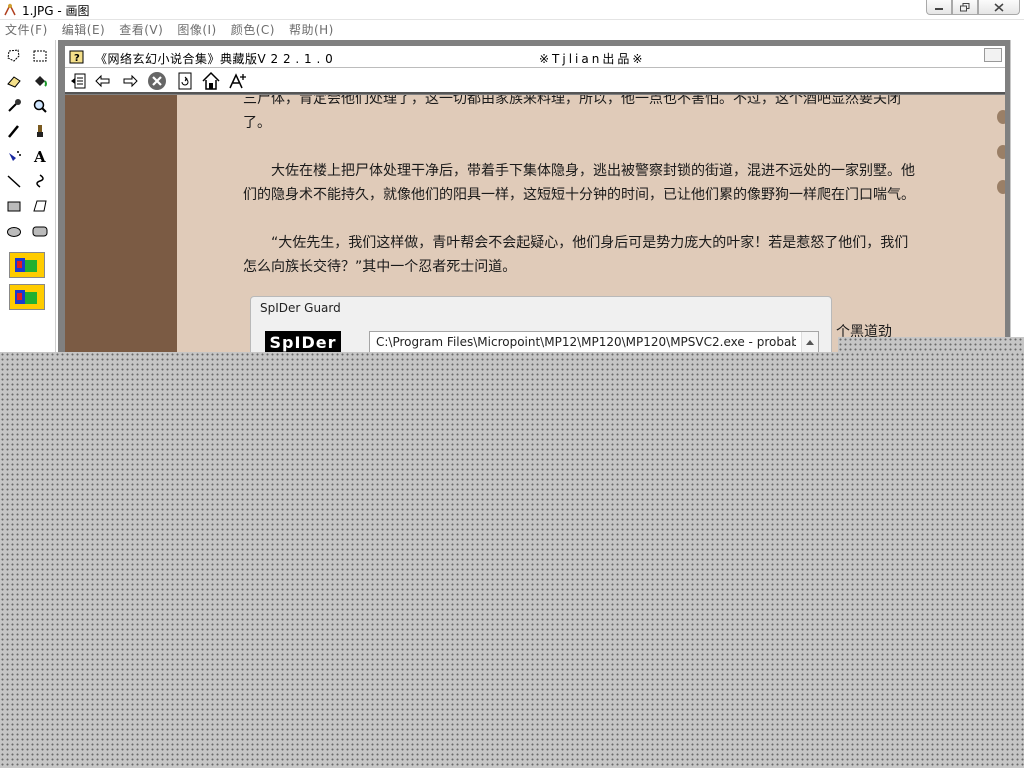 This screenshot has width=1024, height=768. I want to click on reader-home-button, so click(211, 81).